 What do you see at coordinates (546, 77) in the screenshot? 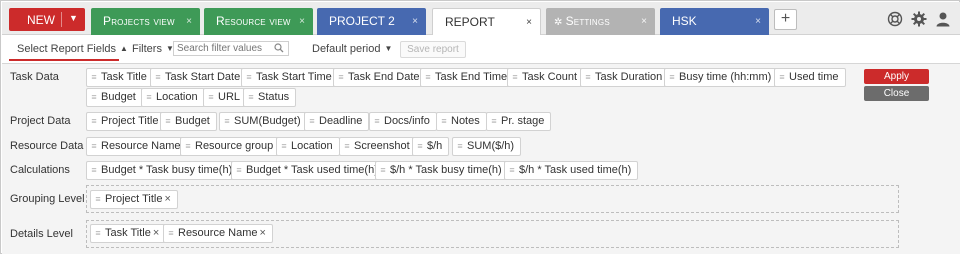
I see `field-chip: ≡ Task Count` at bounding box center [546, 77].